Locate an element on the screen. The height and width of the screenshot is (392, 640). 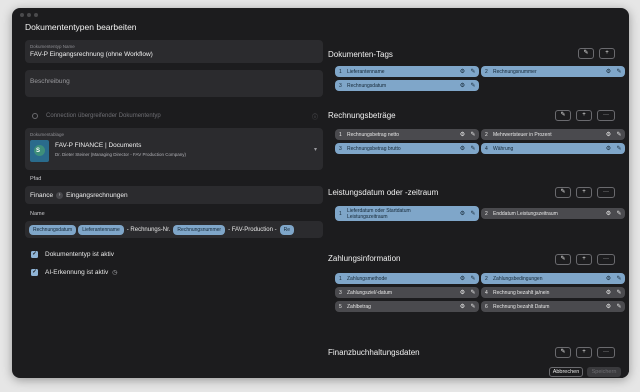
amount-chip: 4 Währung ⚙ ✎ is located at coordinates (553, 148).